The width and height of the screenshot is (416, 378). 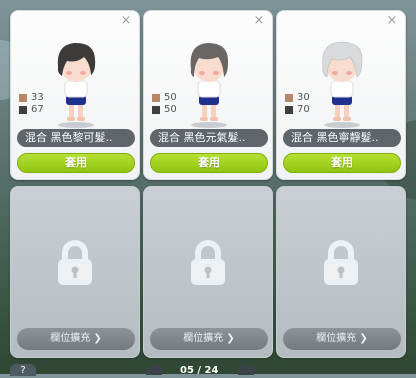 I want to click on stat-row: 67, so click(x=31, y=109).